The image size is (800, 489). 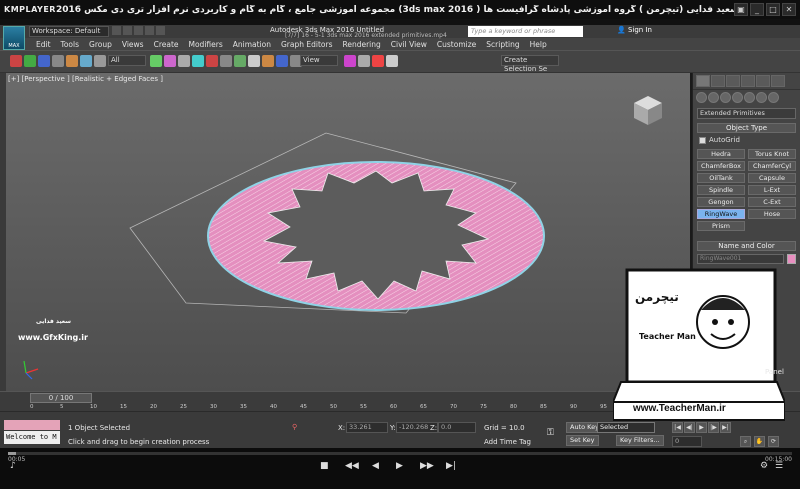 What do you see at coordinates (184, 61) in the screenshot?
I see `move-icon` at bounding box center [184, 61].